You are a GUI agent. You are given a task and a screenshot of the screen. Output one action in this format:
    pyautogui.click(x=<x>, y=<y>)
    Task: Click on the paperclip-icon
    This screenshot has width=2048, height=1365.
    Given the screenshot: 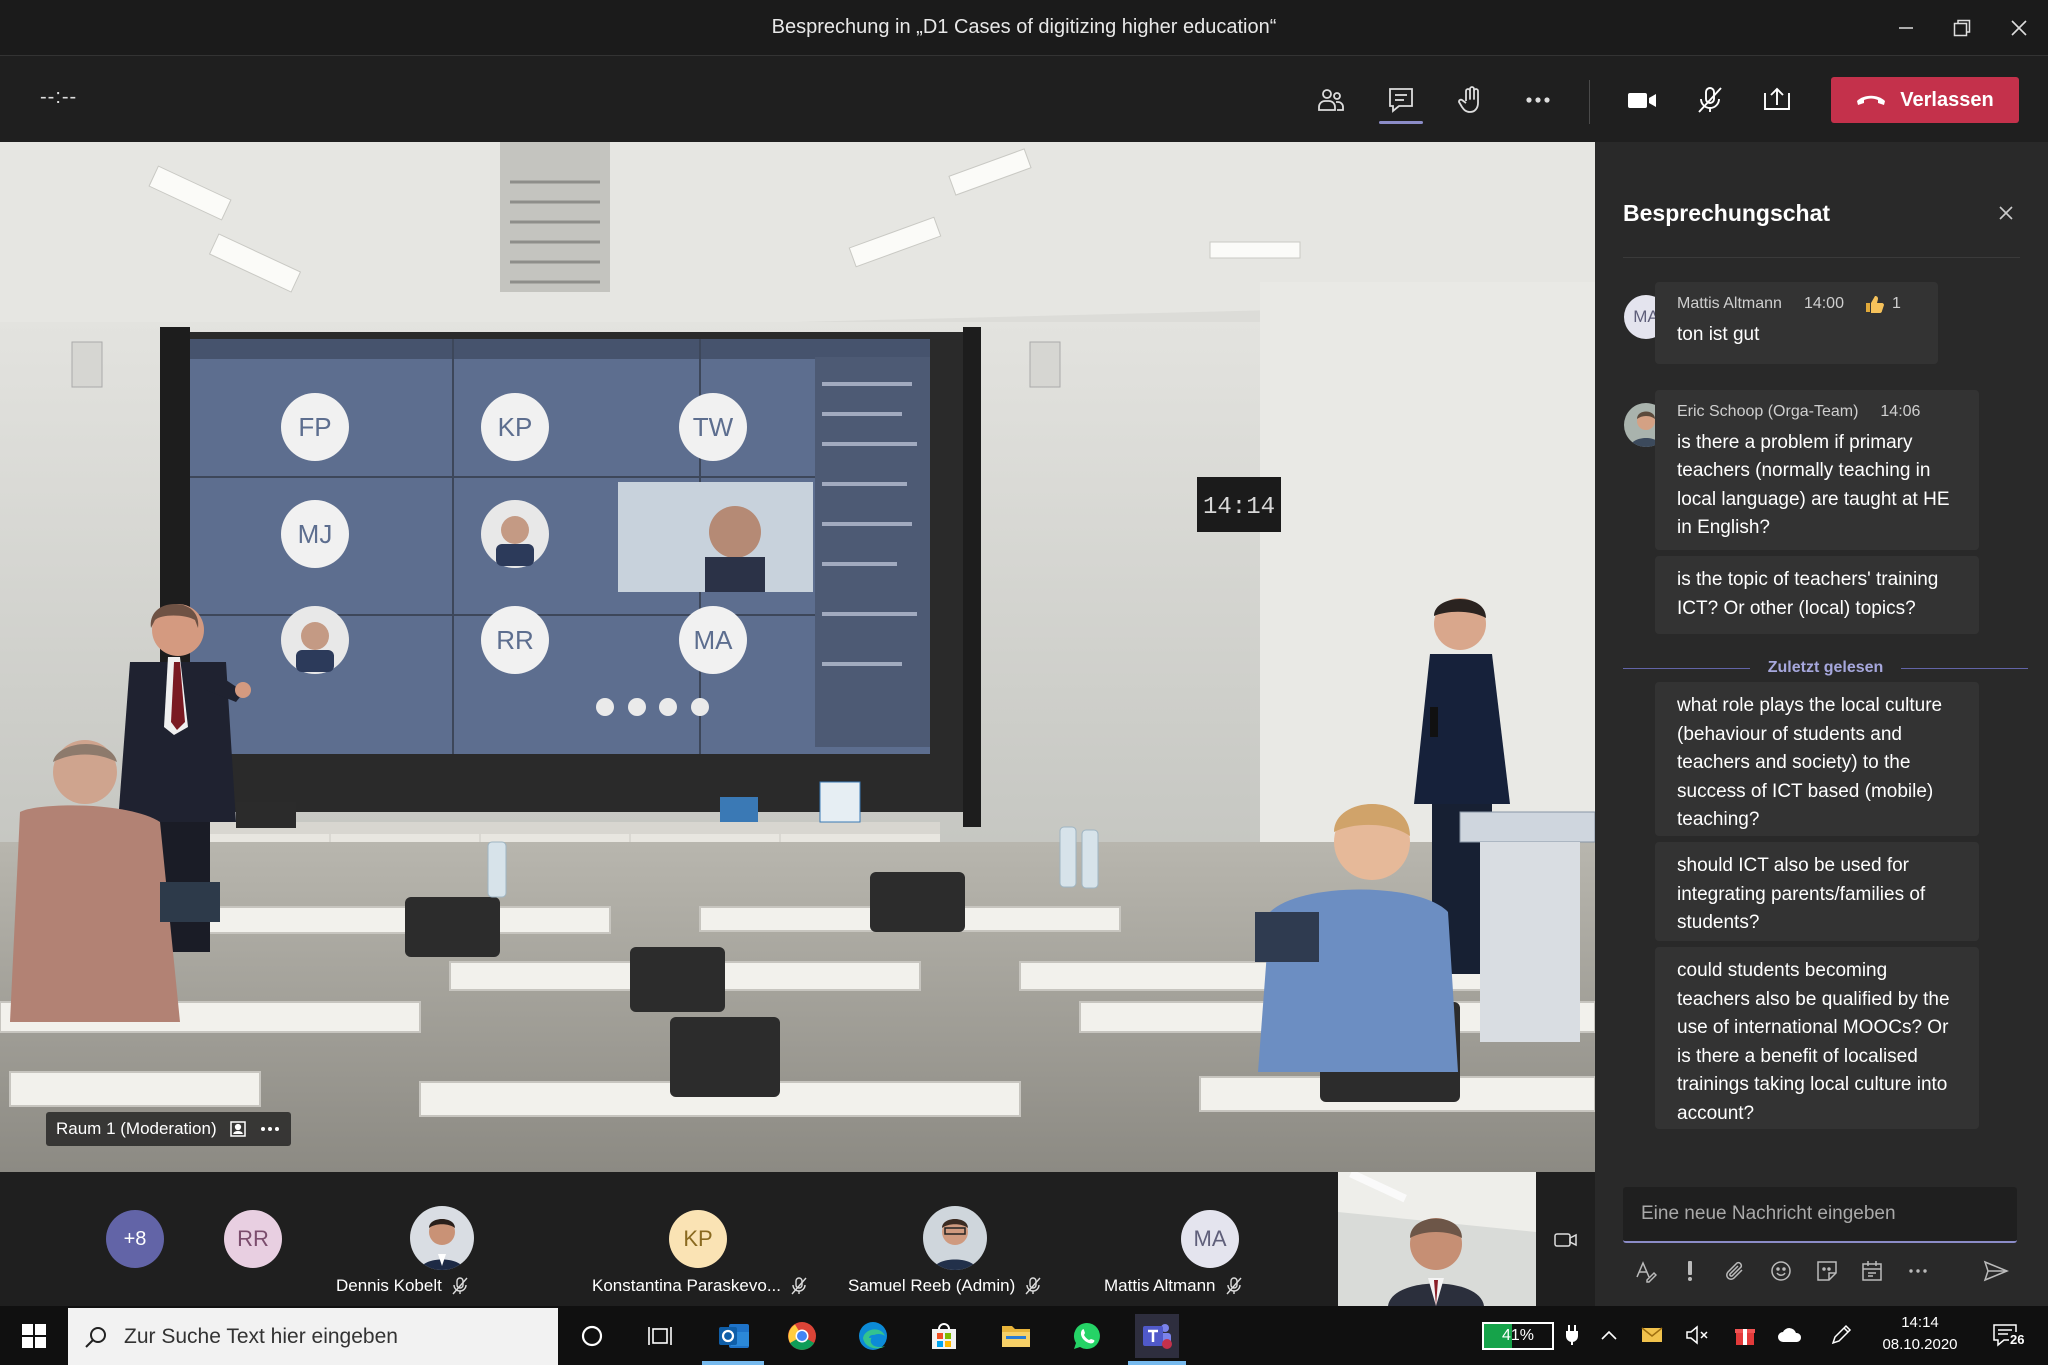 What is the action you would take?
    pyautogui.click(x=1734, y=1270)
    